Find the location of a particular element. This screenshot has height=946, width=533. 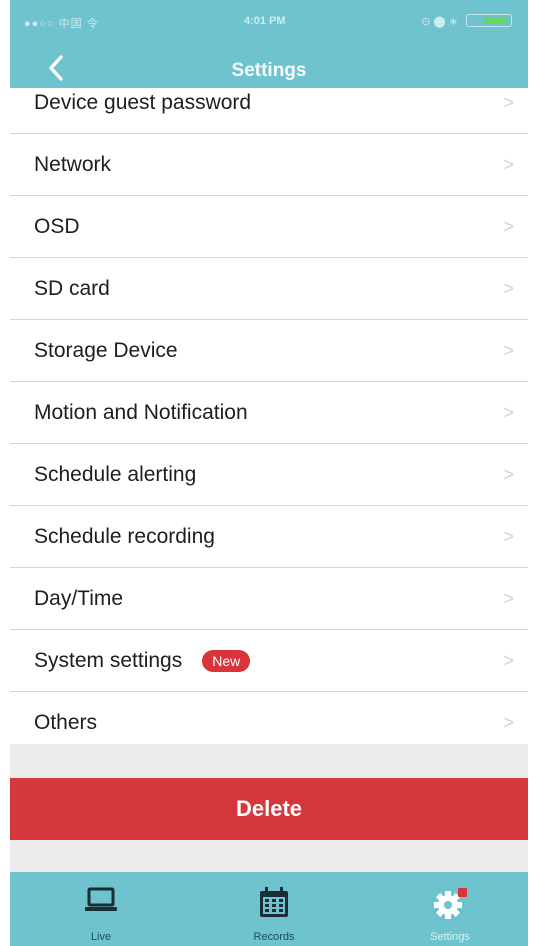

settings-item-schedule-alerting: Schedule alerting > is located at coordinates (269, 475).